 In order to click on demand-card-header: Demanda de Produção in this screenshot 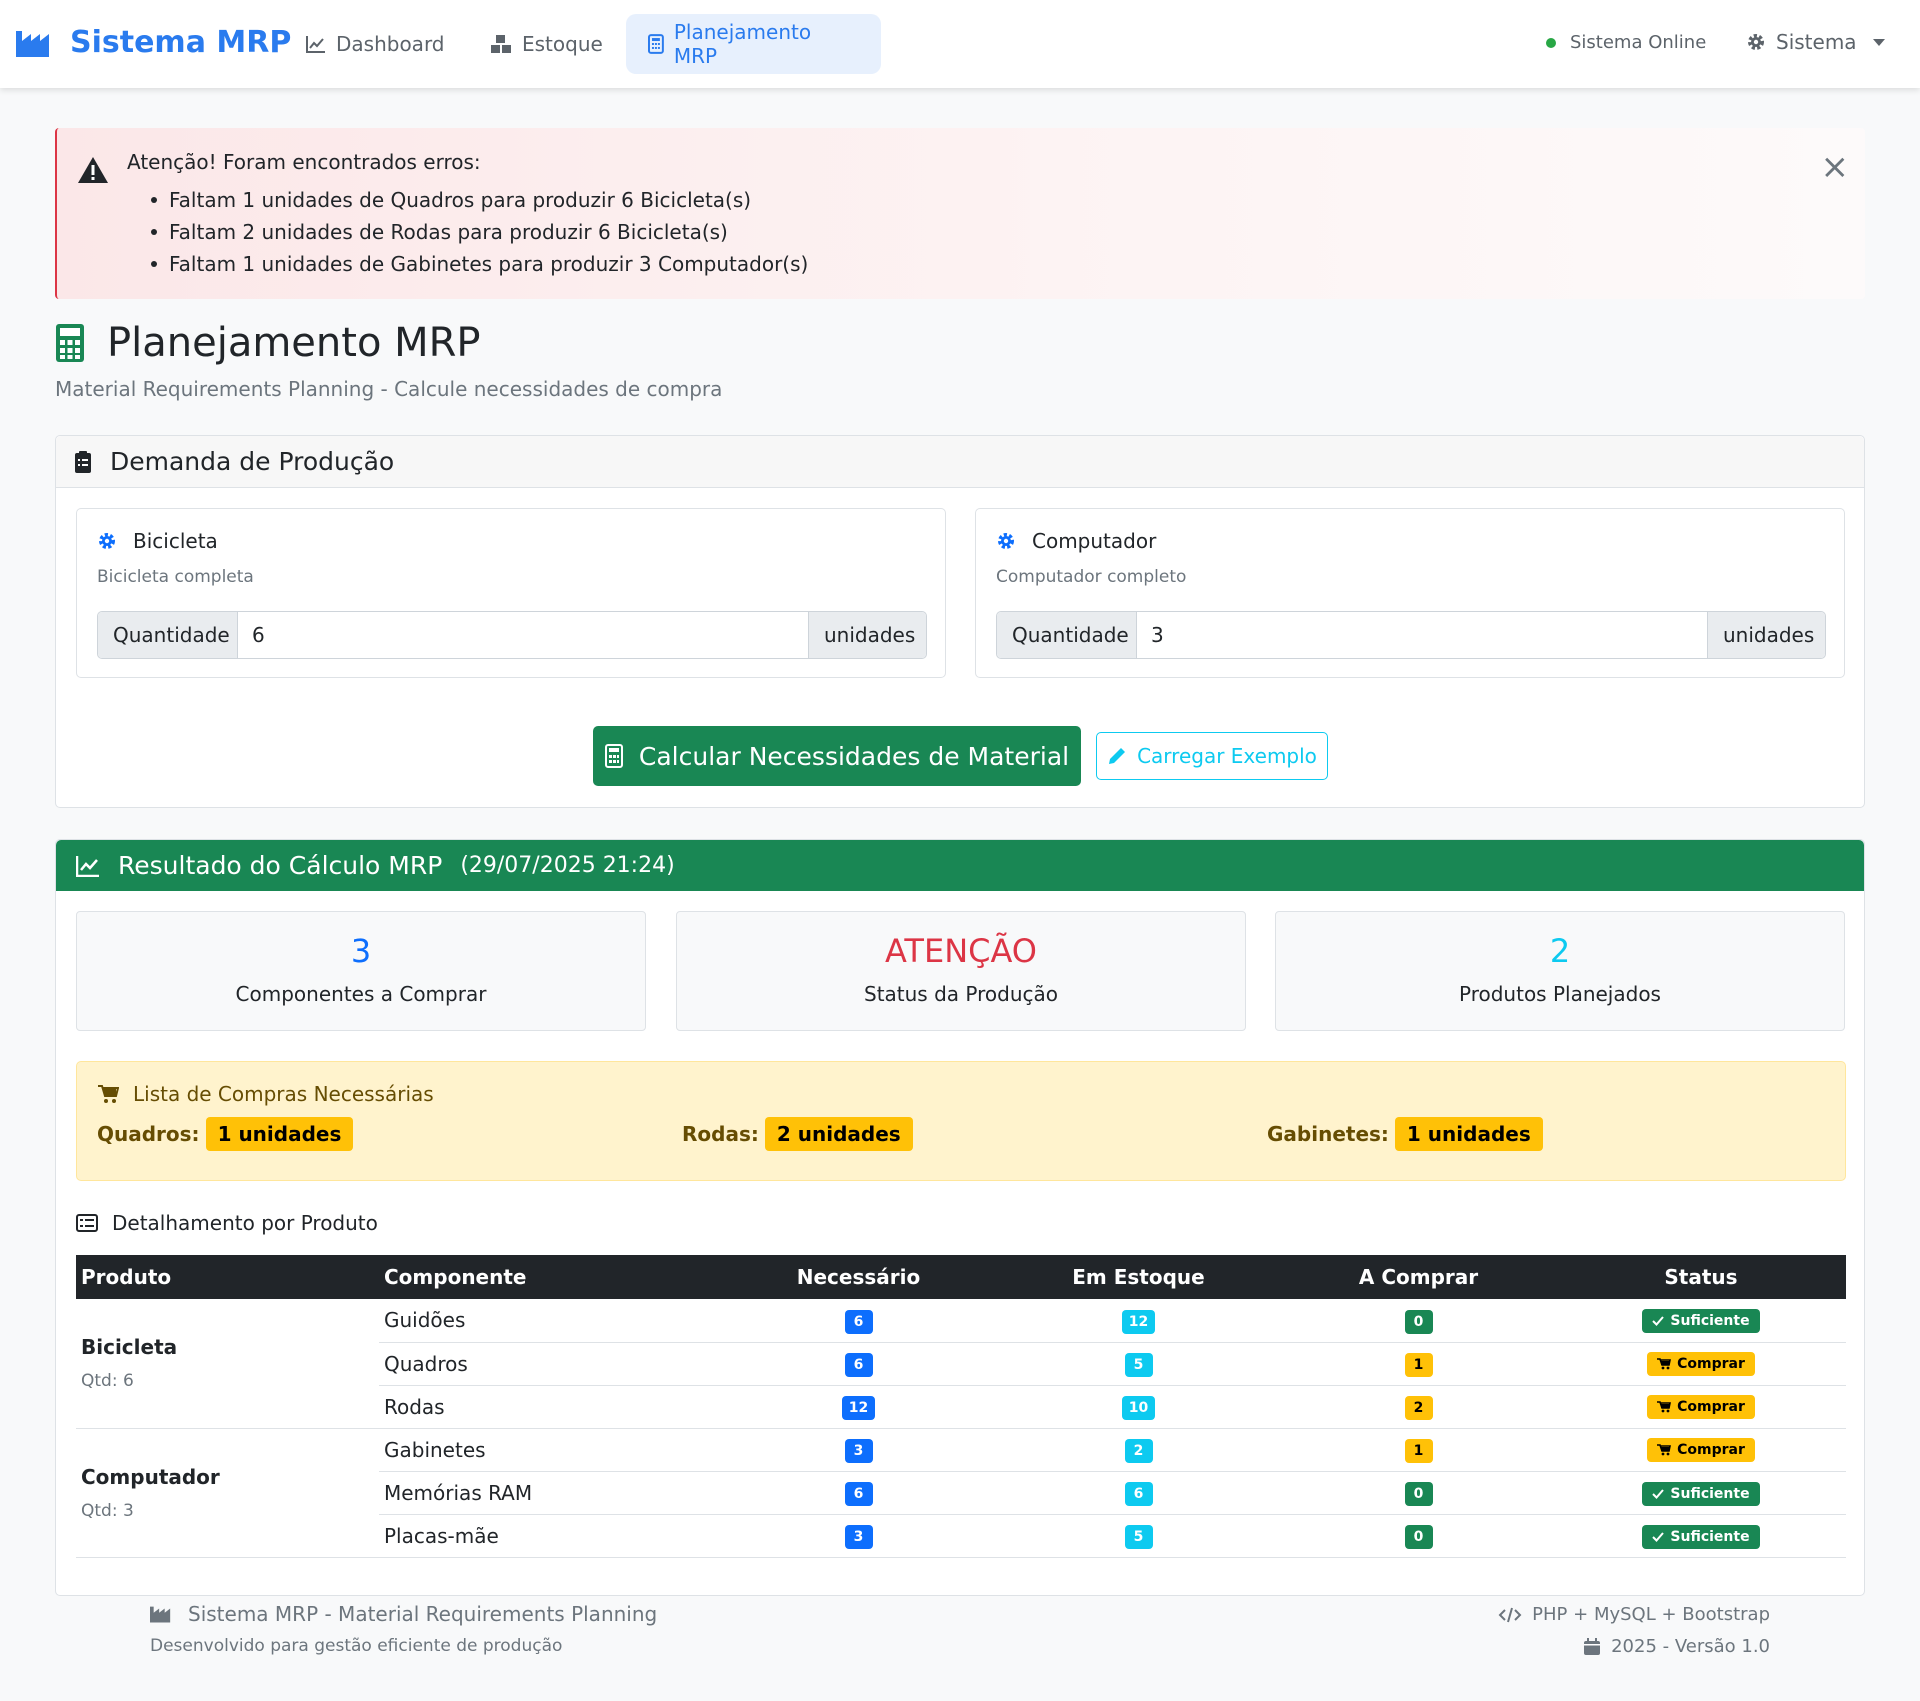, I will do `click(960, 462)`.